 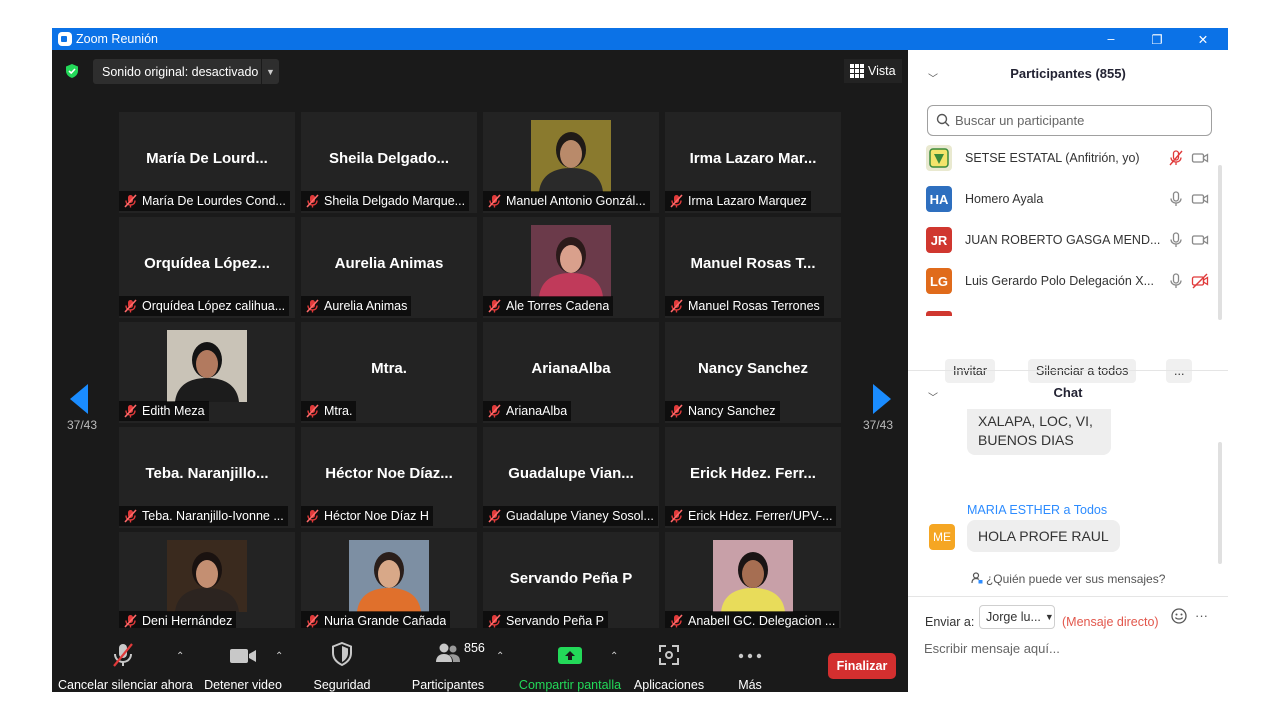 What do you see at coordinates (270, 71) in the screenshot?
I see `chevron-down-icon: ▼` at bounding box center [270, 71].